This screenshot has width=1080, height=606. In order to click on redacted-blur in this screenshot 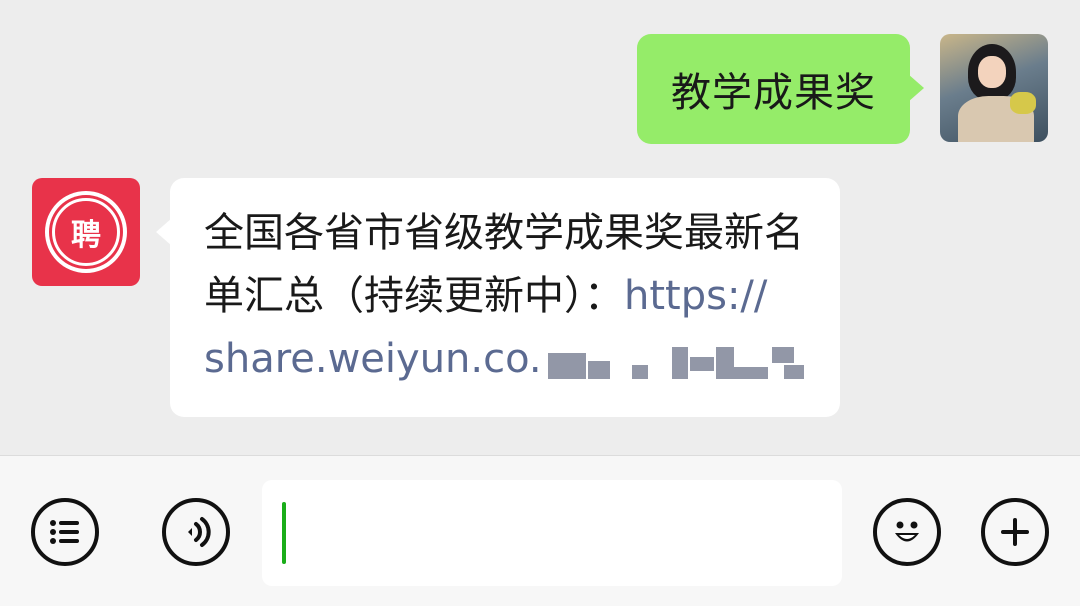, I will do `click(678, 361)`.